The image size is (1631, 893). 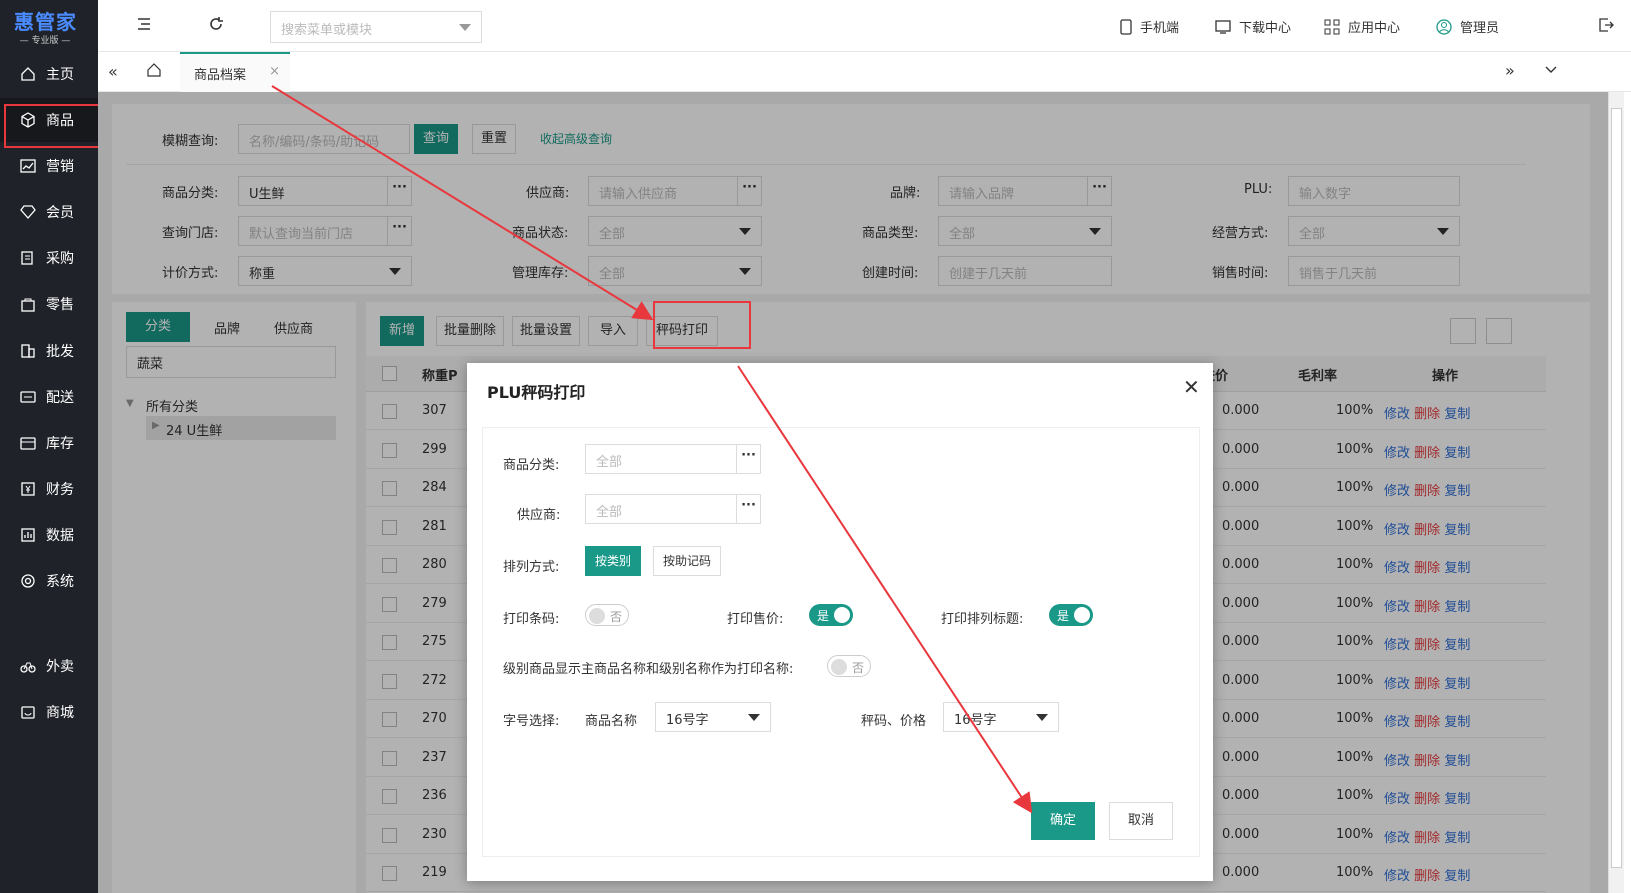 I want to click on page-scrollbar, so click(x=1616, y=492).